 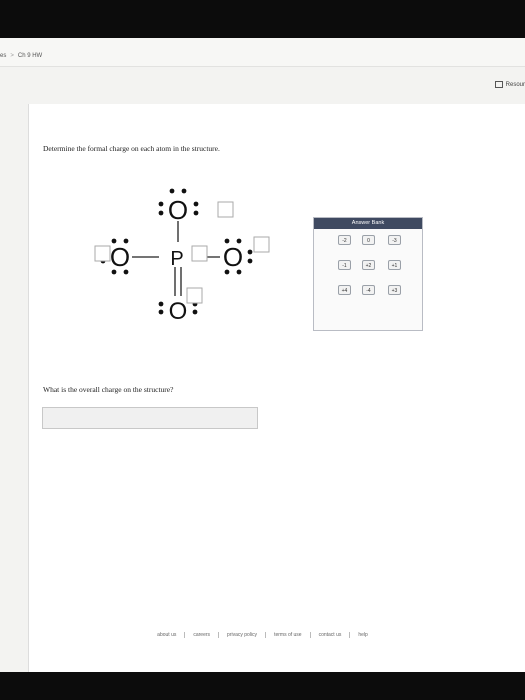 What do you see at coordinates (344, 290) in the screenshot?
I see `chip-plus-4: +4` at bounding box center [344, 290].